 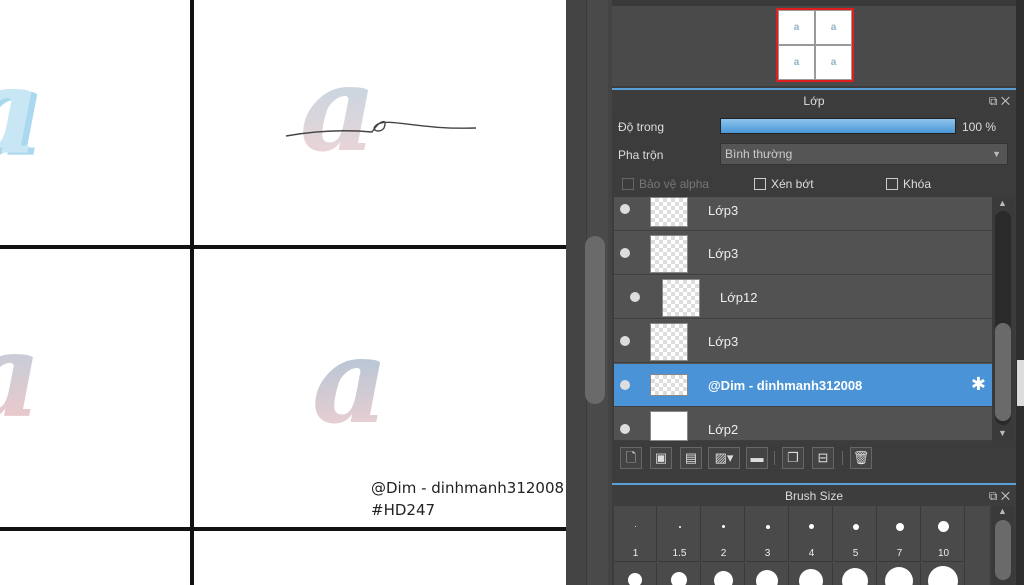 What do you see at coordinates (724, 458) in the screenshot?
I see `add-layer-dropdown-button: ▨▾` at bounding box center [724, 458].